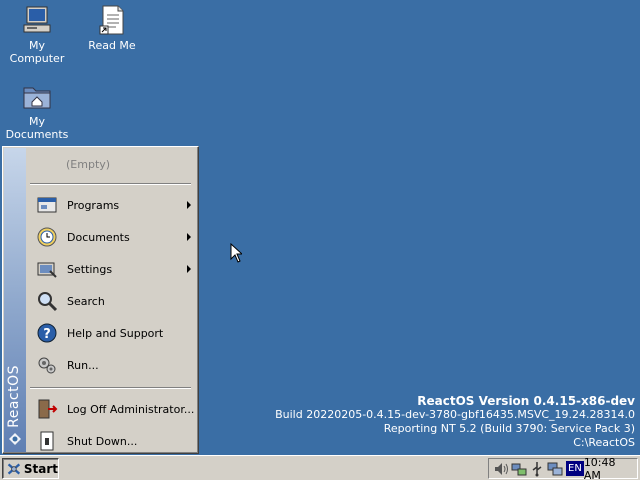 The width and height of the screenshot is (640, 480). What do you see at coordinates (604, 442) in the screenshot?
I see `version-path: C:\ReactOS` at bounding box center [604, 442].